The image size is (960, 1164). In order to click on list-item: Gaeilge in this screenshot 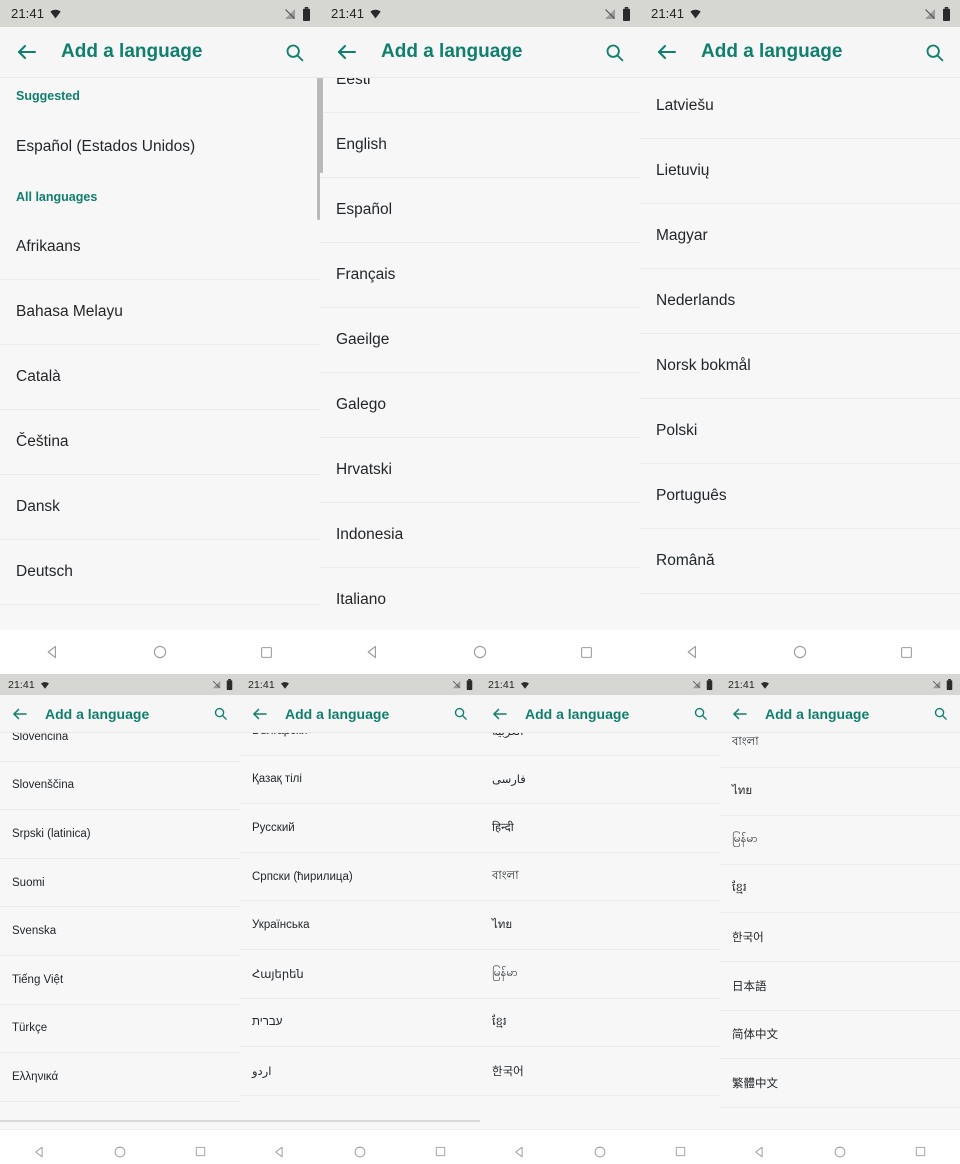, I will do `click(480, 340)`.